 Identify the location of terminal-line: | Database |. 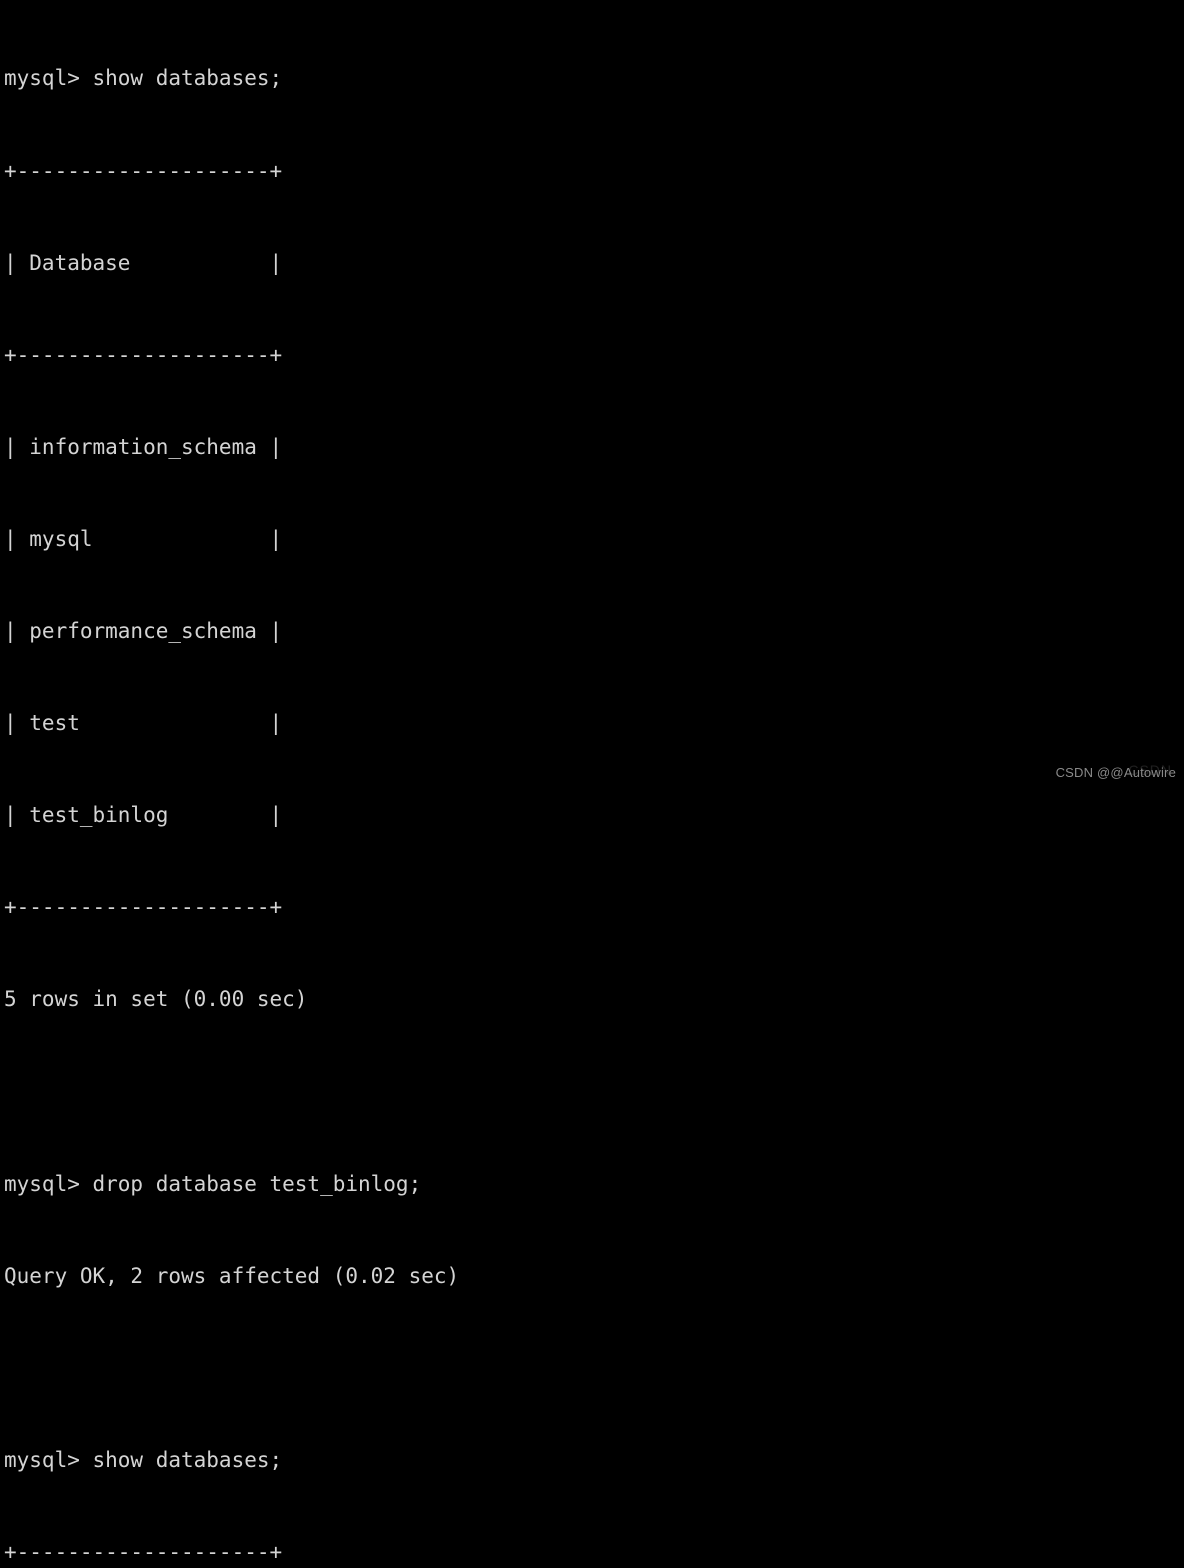
(143, 262).